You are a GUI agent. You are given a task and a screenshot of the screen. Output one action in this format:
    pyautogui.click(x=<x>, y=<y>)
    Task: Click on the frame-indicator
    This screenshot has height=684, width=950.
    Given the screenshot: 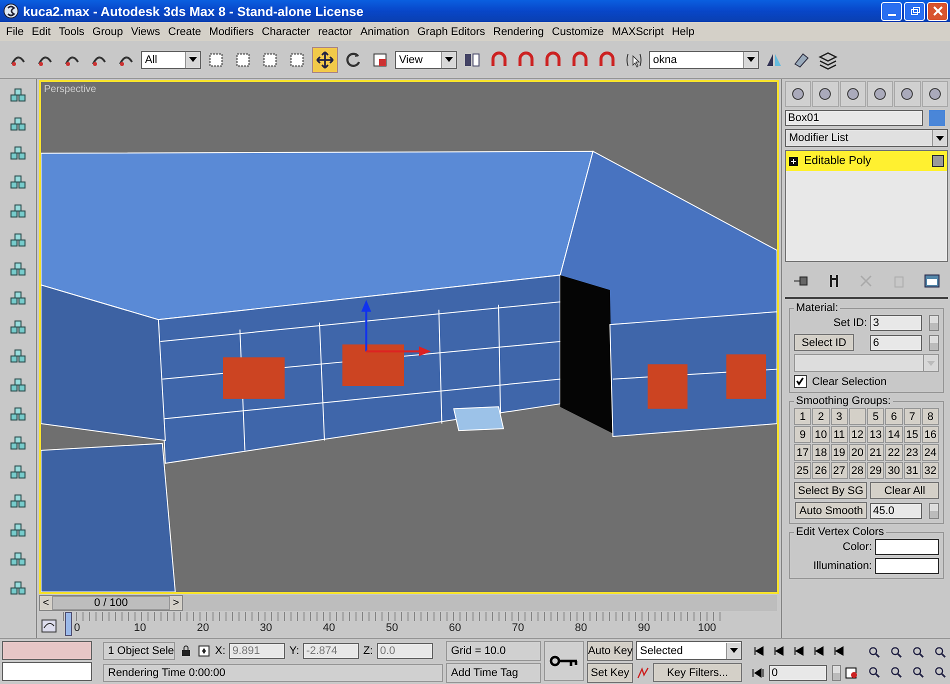 What is the action you would take?
    pyautogui.click(x=68, y=624)
    